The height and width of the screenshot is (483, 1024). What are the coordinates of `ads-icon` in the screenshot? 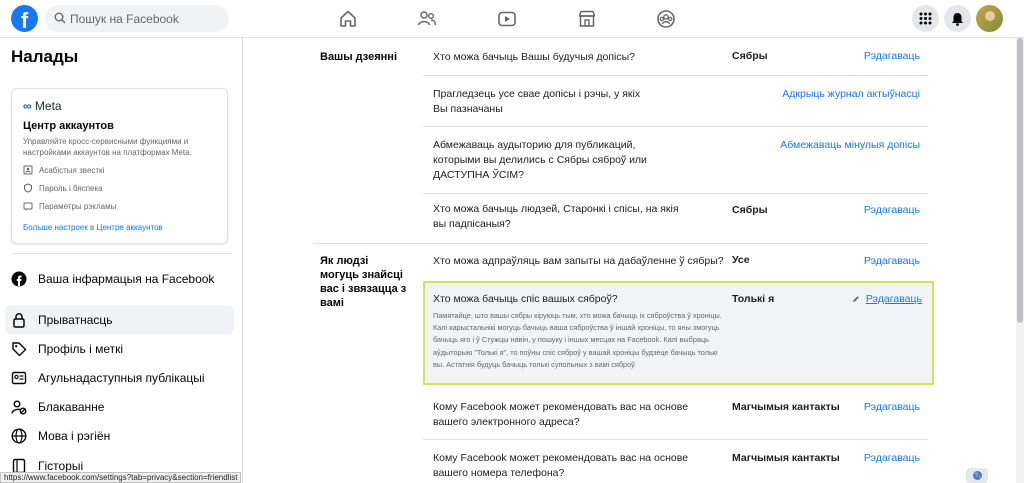 It's located at (28, 206).